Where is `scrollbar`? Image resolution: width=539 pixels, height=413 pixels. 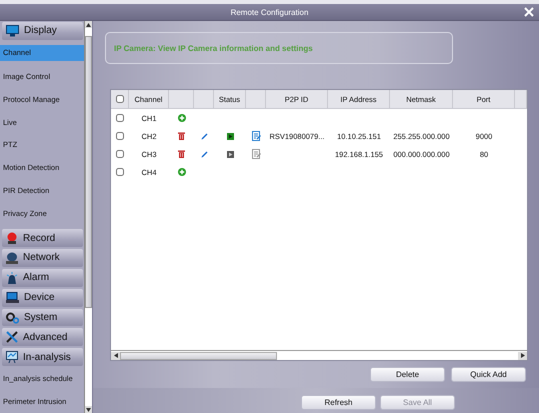
scrollbar is located at coordinates (88, 217).